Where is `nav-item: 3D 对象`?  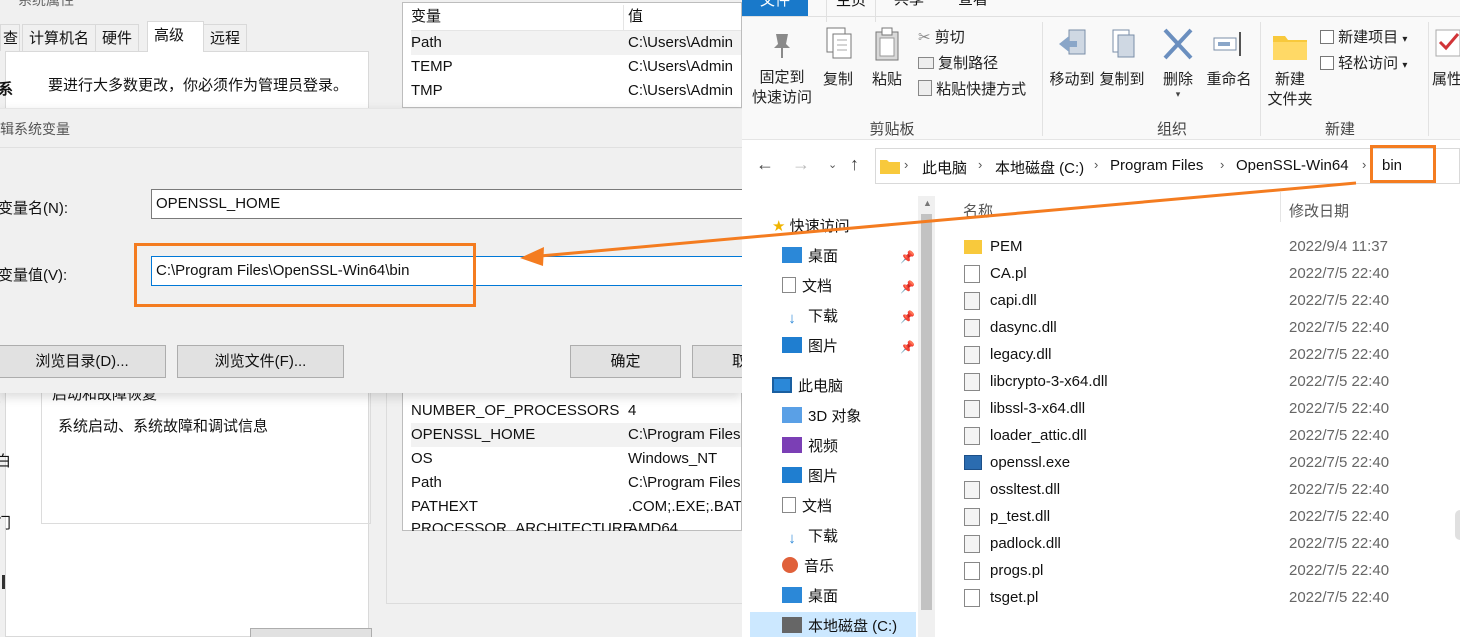
nav-item: 3D 对象 is located at coordinates (821, 417).